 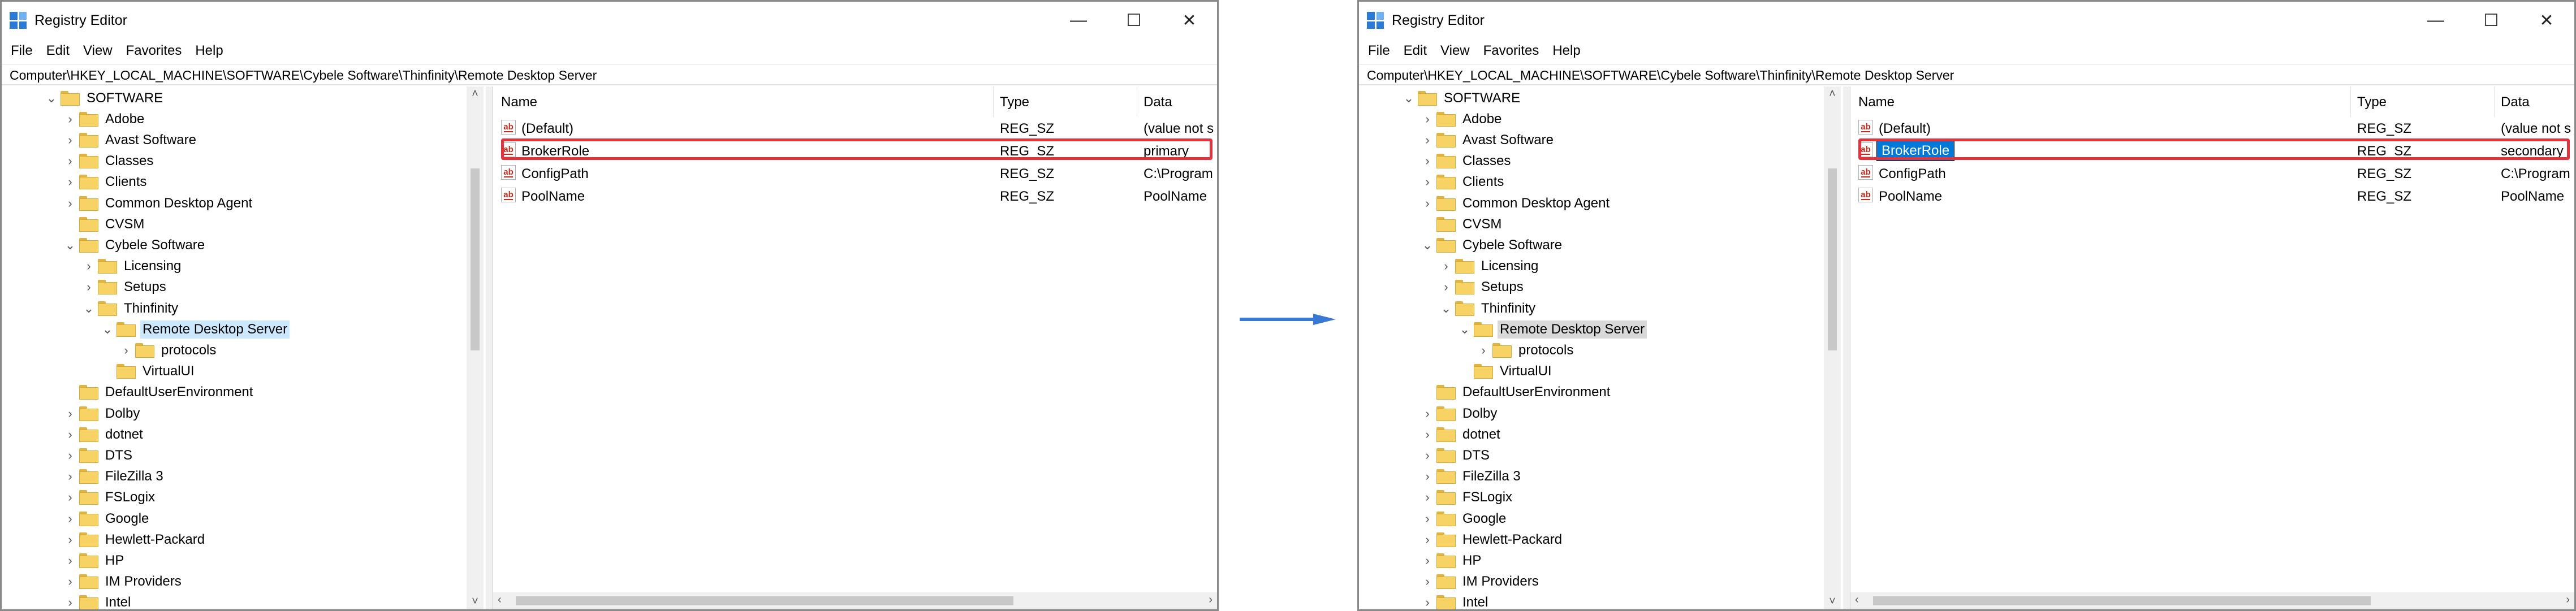 I want to click on tree-node: › Dolby, so click(x=102, y=413).